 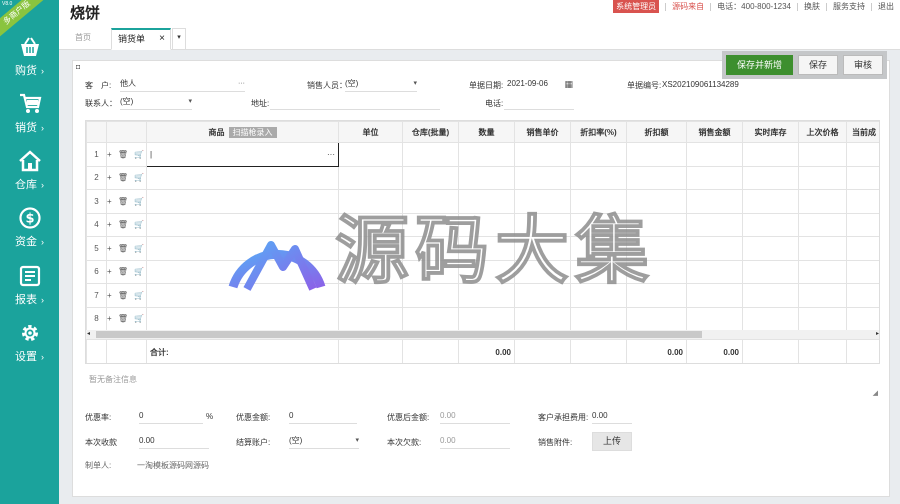 What do you see at coordinates (381, 85) in the screenshot?
I see `salesperson-select: (空) ▾` at bounding box center [381, 85].